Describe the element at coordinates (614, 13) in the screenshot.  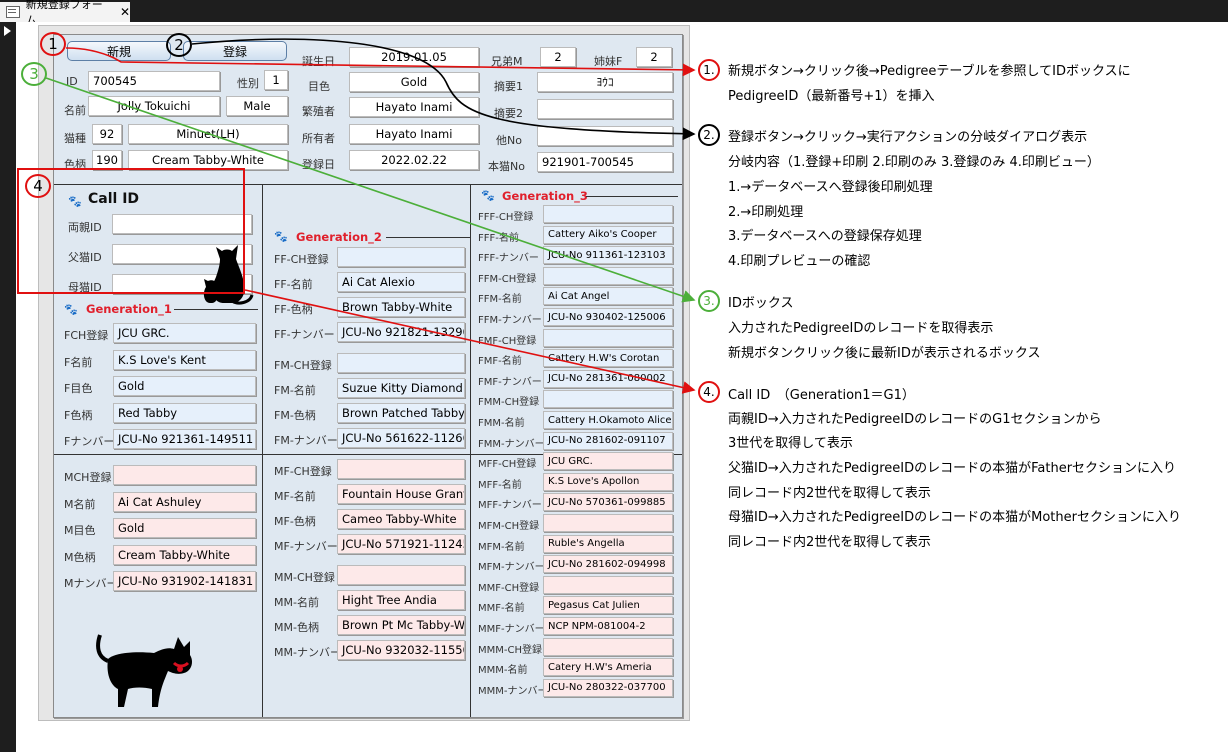
I see `title-bar: 新規登録フォーム ✕` at that location.